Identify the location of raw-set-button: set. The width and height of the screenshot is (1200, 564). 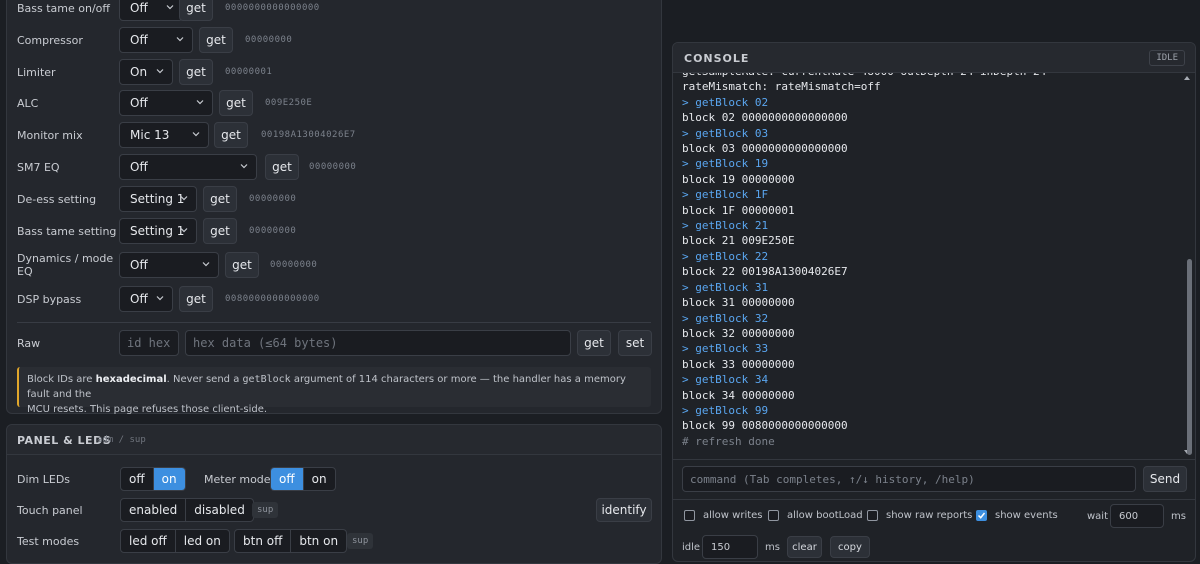
(635, 343).